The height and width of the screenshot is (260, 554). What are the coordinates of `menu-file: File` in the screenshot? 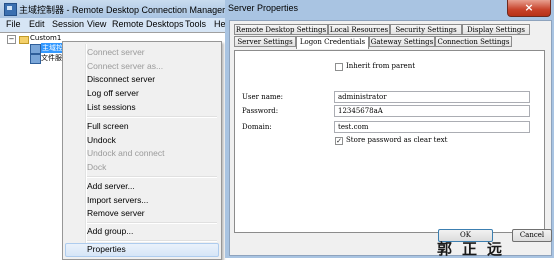 It's located at (13, 24).